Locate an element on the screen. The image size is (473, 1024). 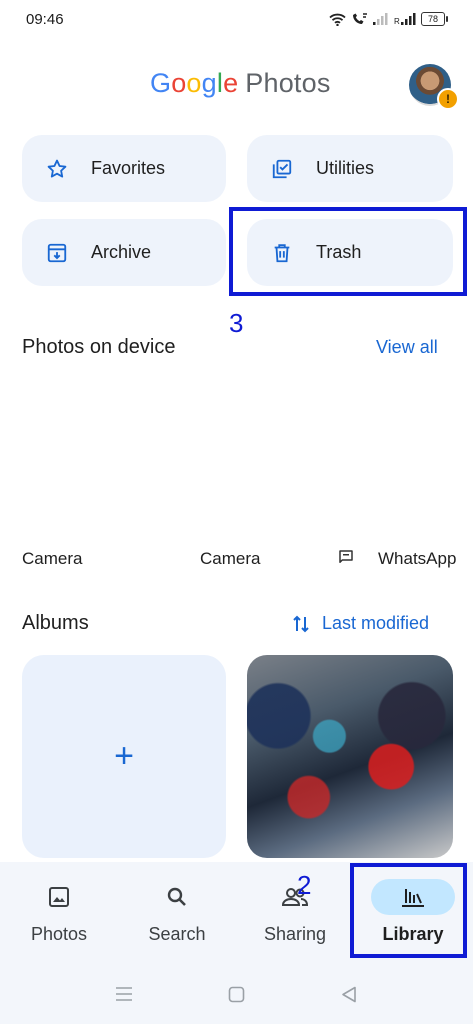
utilities-button: Utilities is located at coordinates (350, 168).